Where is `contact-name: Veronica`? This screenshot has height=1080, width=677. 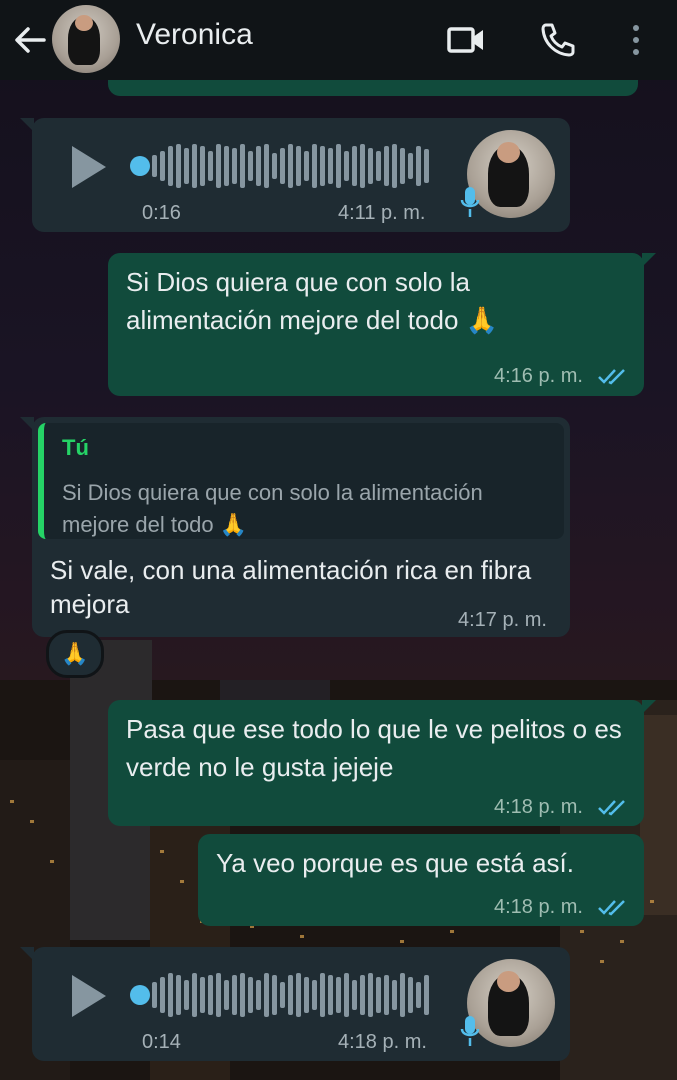
contact-name: Veronica is located at coordinates (194, 35).